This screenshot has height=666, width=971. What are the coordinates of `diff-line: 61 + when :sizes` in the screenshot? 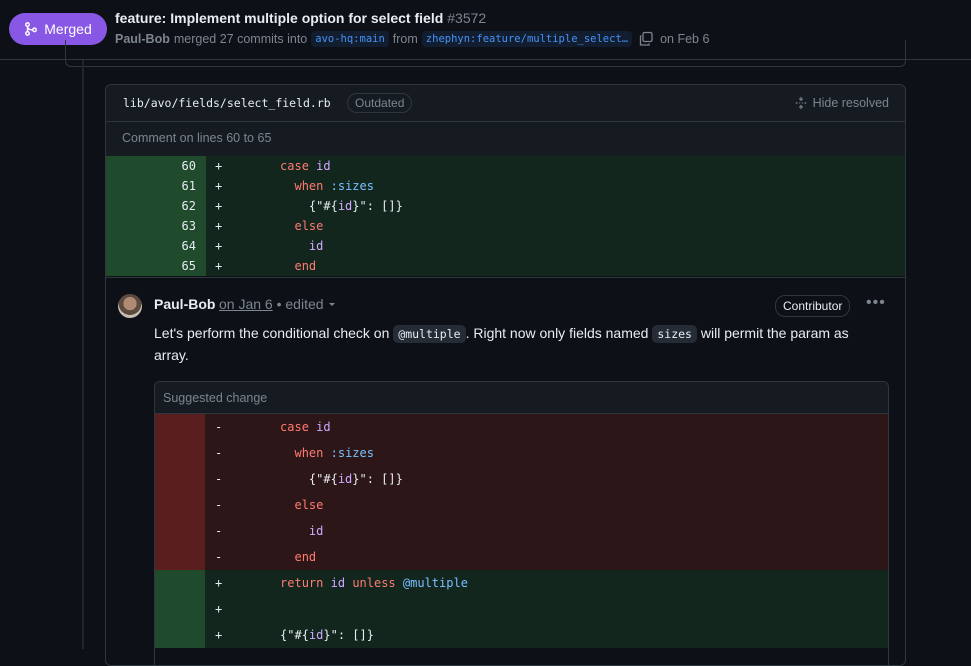 It's located at (505, 186).